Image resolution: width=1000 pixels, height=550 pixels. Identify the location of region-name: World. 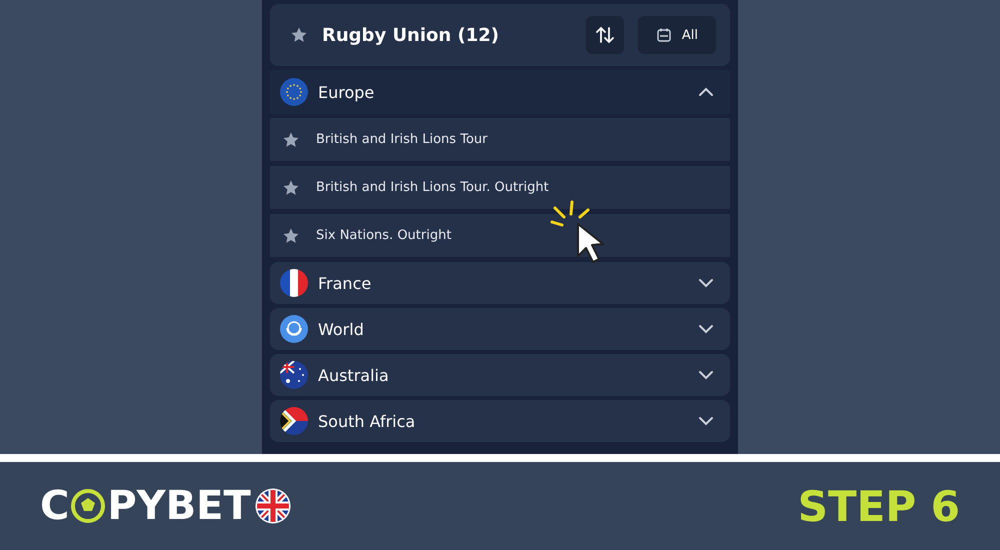
(341, 329).